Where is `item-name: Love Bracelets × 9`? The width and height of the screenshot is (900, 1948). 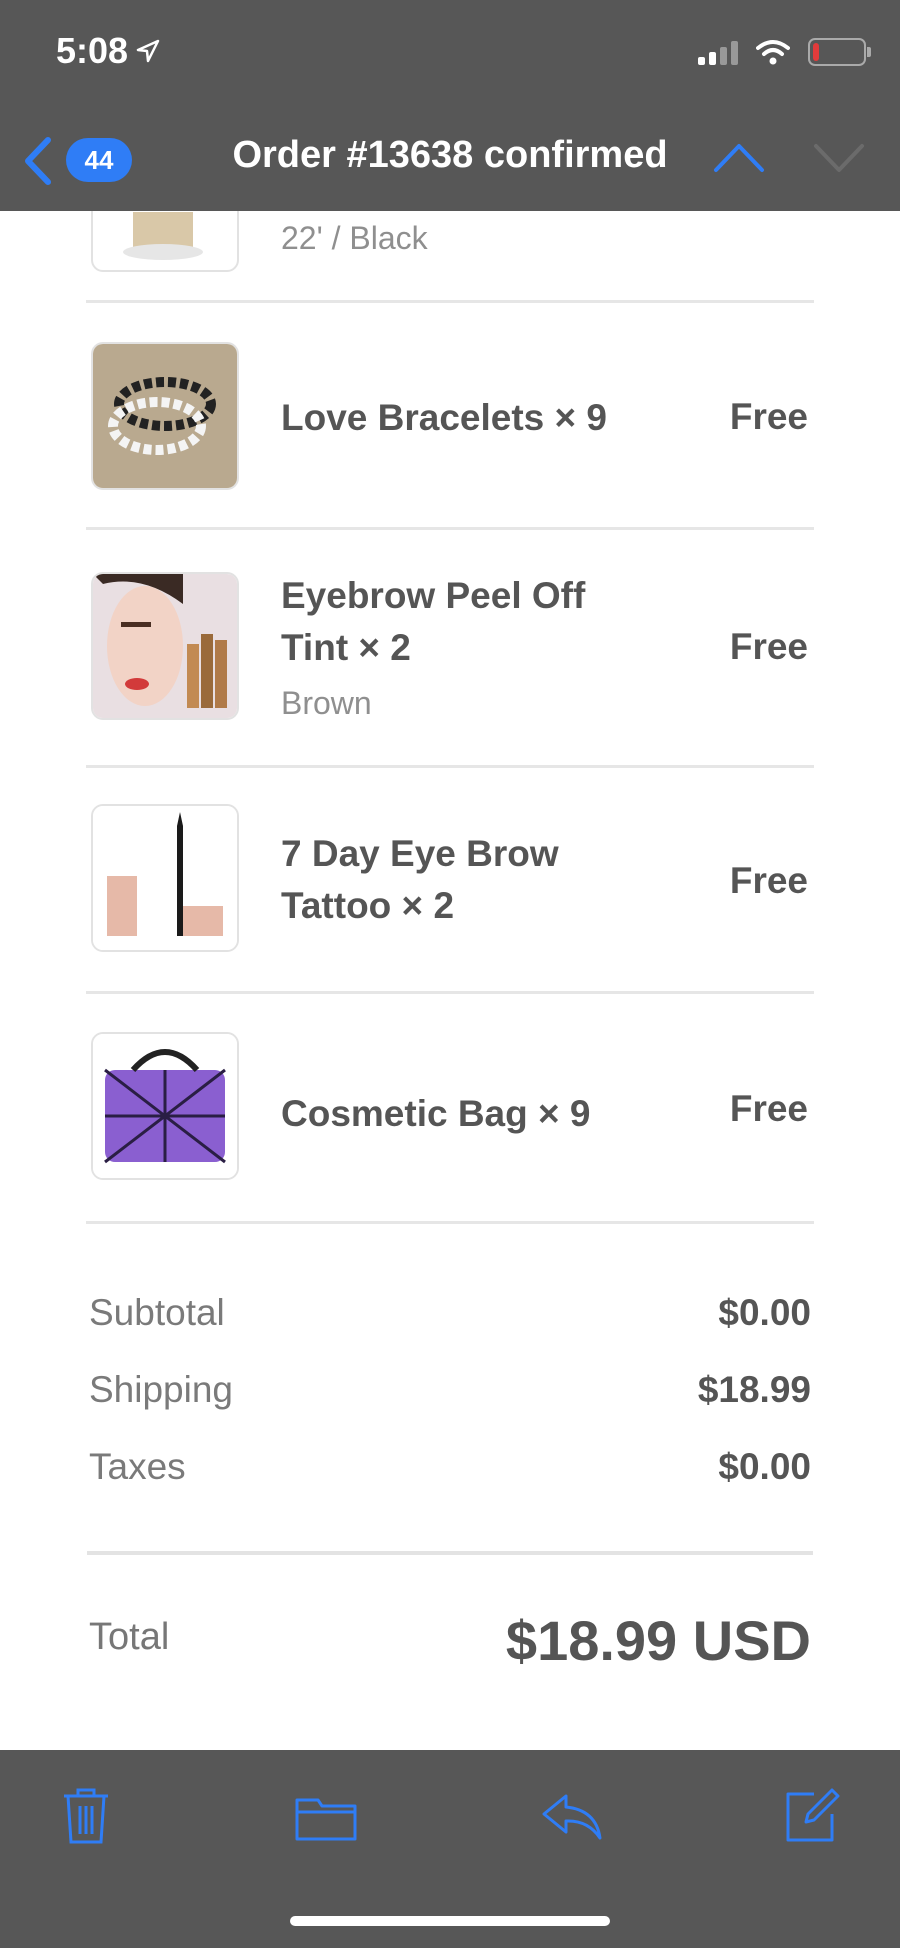 item-name: Love Bracelets × 9 is located at coordinates (444, 417).